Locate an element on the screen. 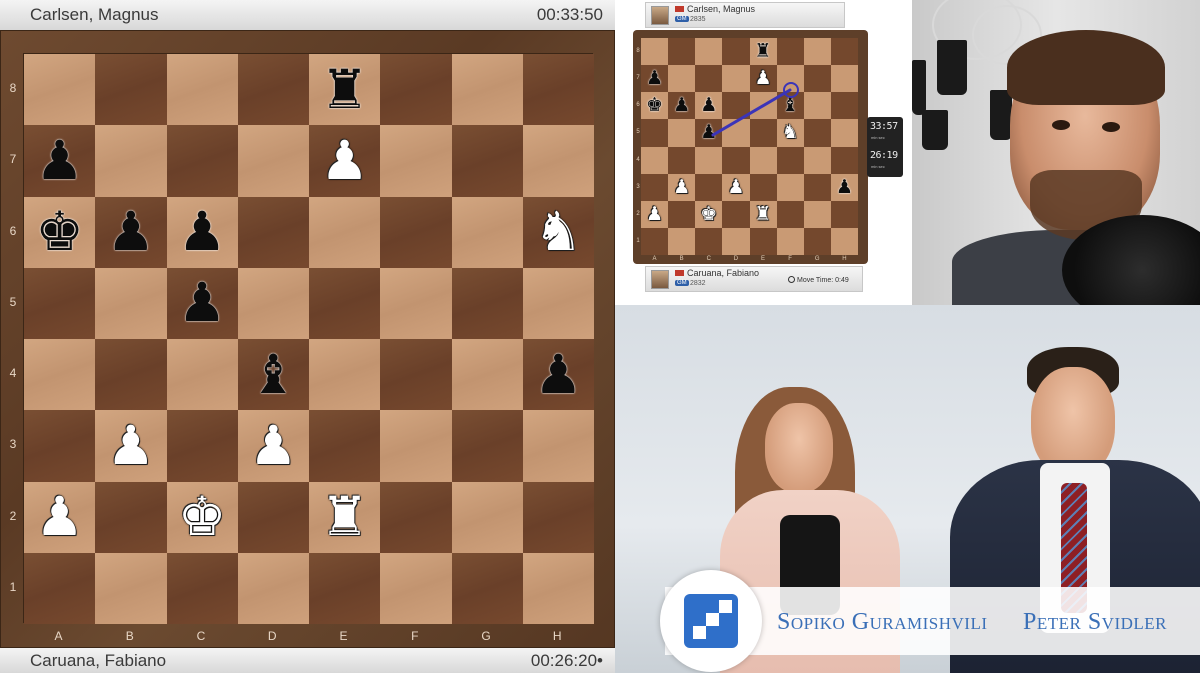  square-c5: ♟ is located at coordinates (202, 303).